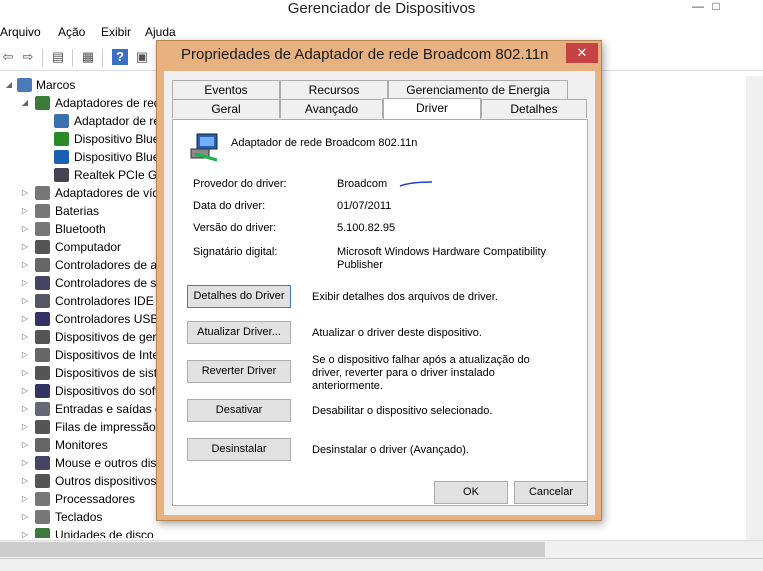  I want to click on dialog-close-button: ✕, so click(582, 53).